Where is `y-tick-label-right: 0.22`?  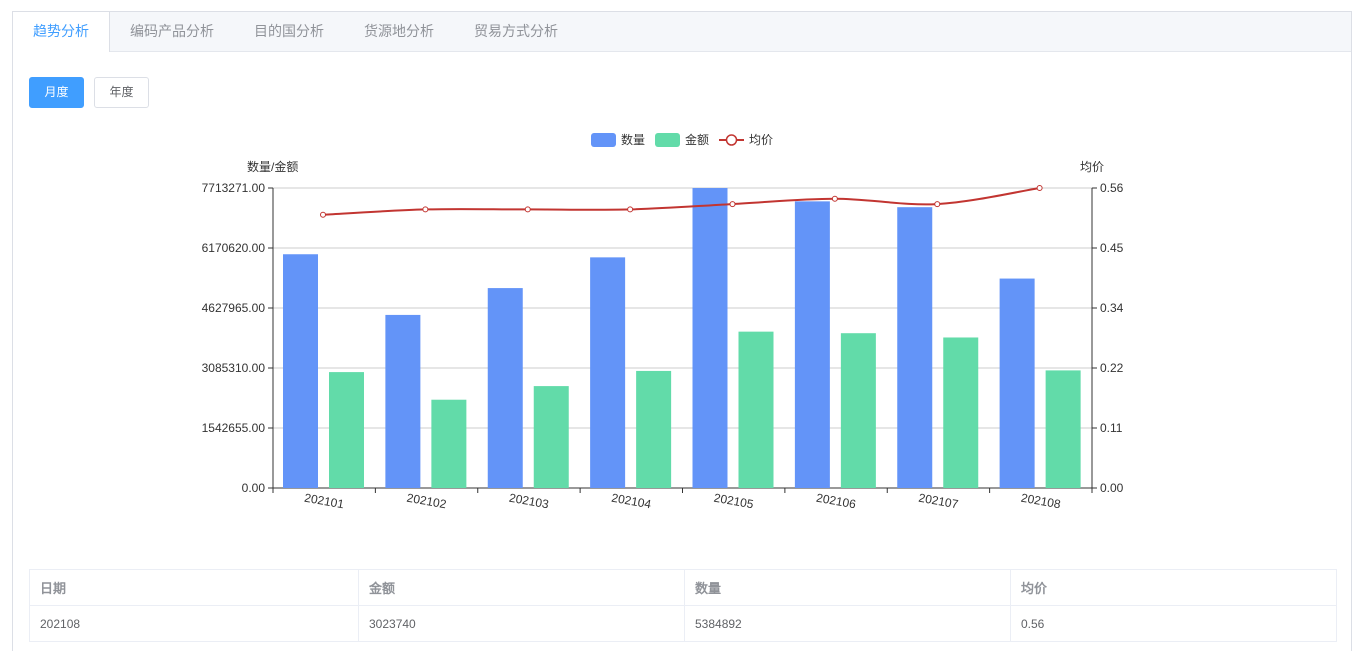 y-tick-label-right: 0.22 is located at coordinates (1112, 368).